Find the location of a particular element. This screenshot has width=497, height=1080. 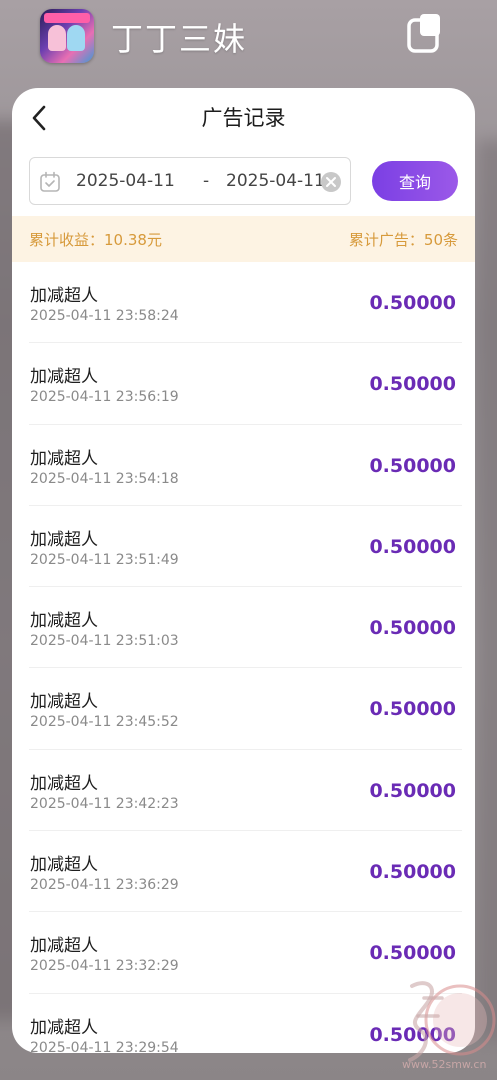

record-time: 2025-04-11 23:42:23 is located at coordinates (104, 803).